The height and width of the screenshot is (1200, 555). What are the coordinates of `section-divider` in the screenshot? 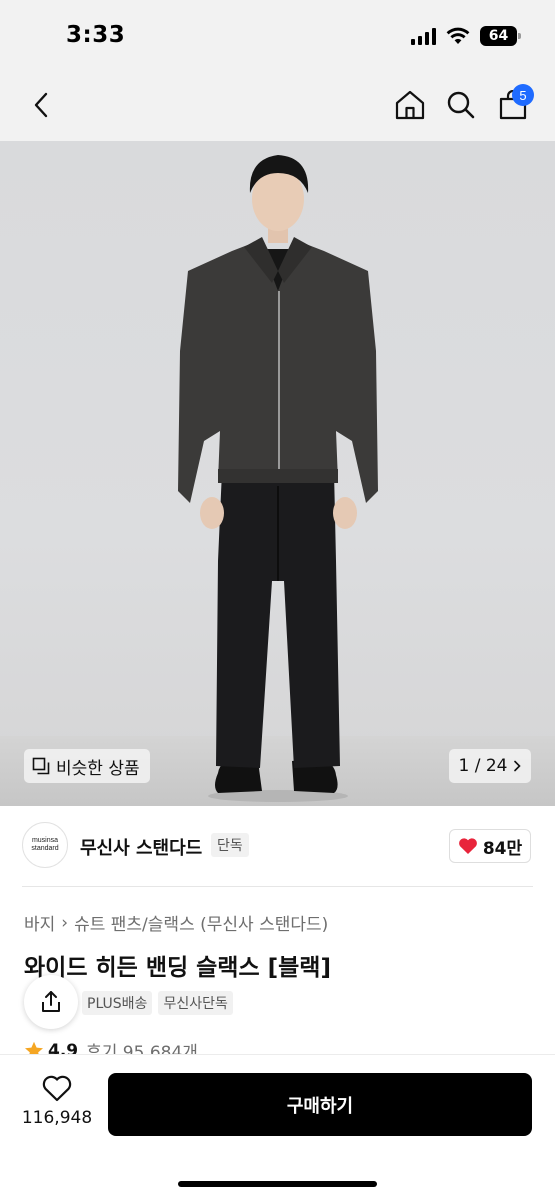 It's located at (277, 886).